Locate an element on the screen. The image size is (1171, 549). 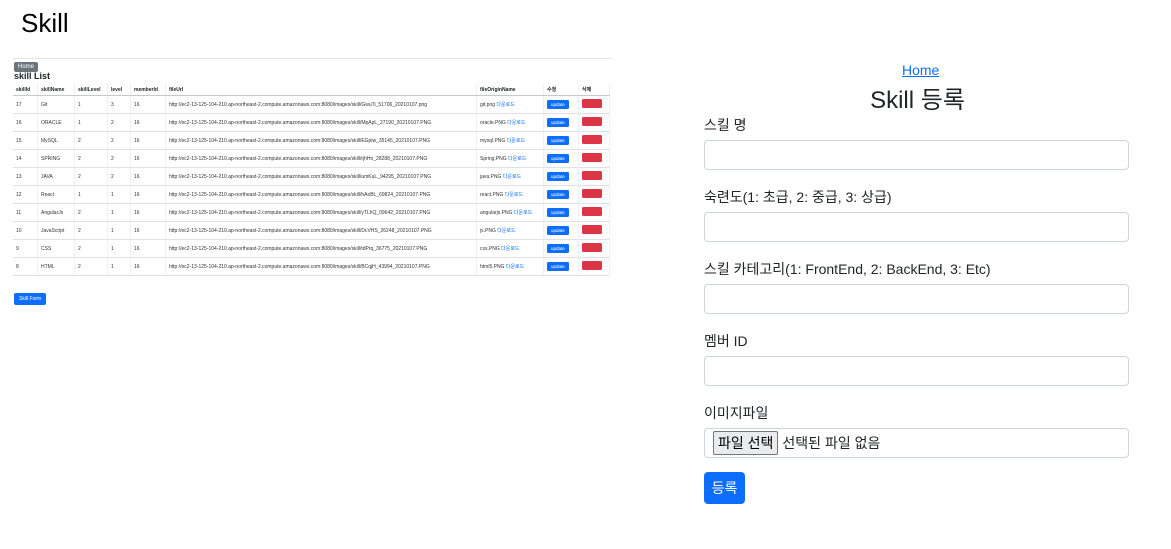
cell-skillid: 9 is located at coordinates (25, 248).